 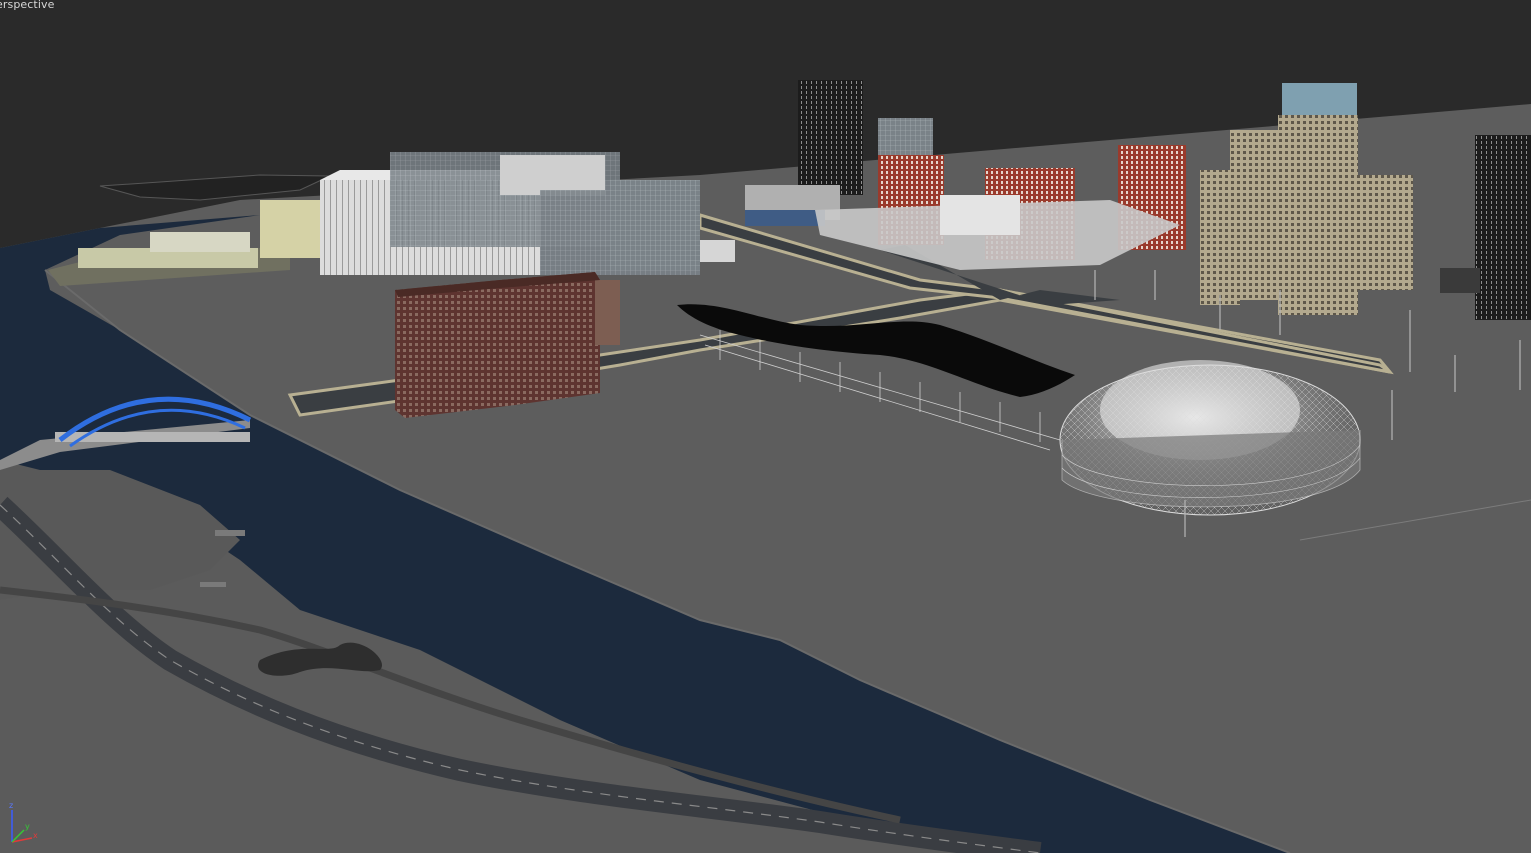 I want to click on viewport-label: erspective, so click(x=27, y=5).